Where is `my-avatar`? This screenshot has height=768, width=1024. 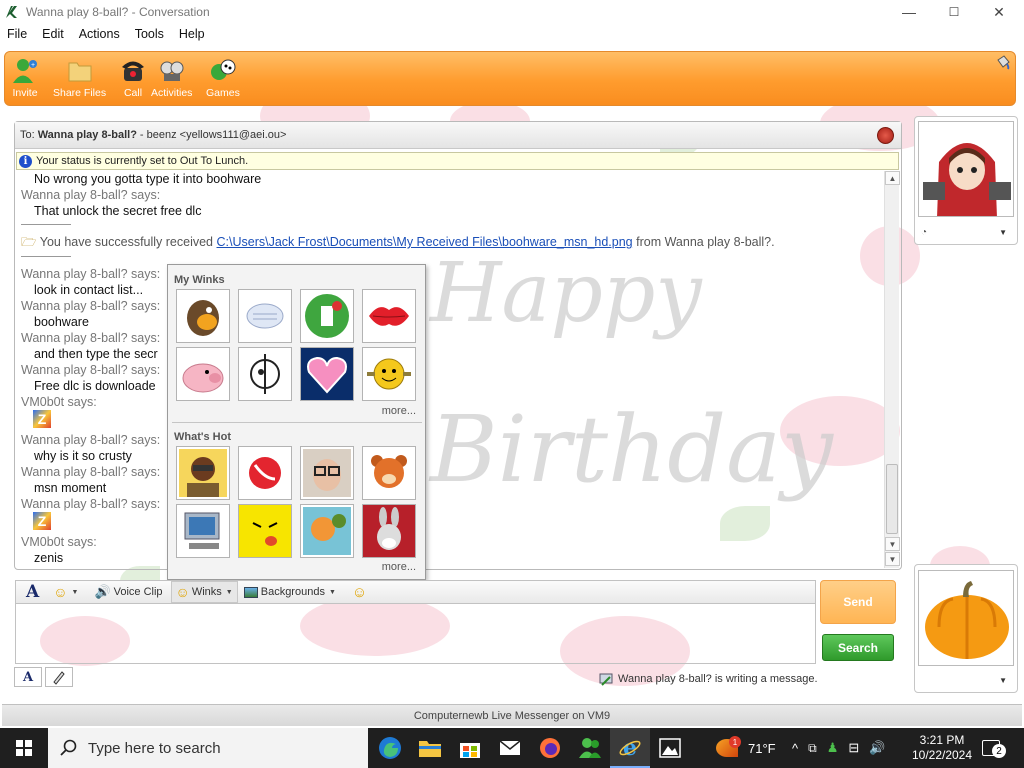
my-avatar is located at coordinates (966, 618).